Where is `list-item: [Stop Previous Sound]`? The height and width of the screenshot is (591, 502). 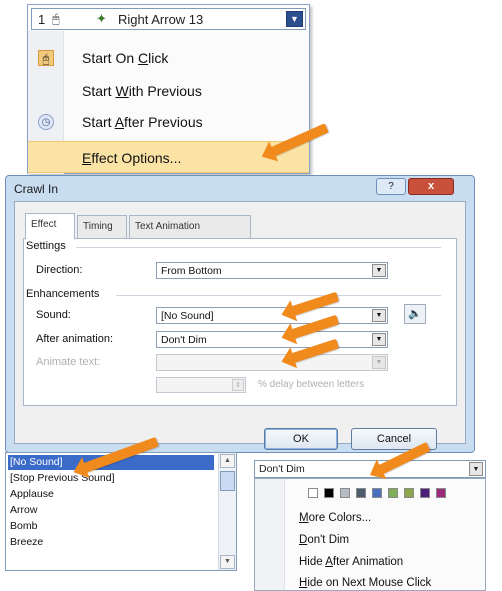
list-item: [Stop Previous Sound] is located at coordinates (111, 478).